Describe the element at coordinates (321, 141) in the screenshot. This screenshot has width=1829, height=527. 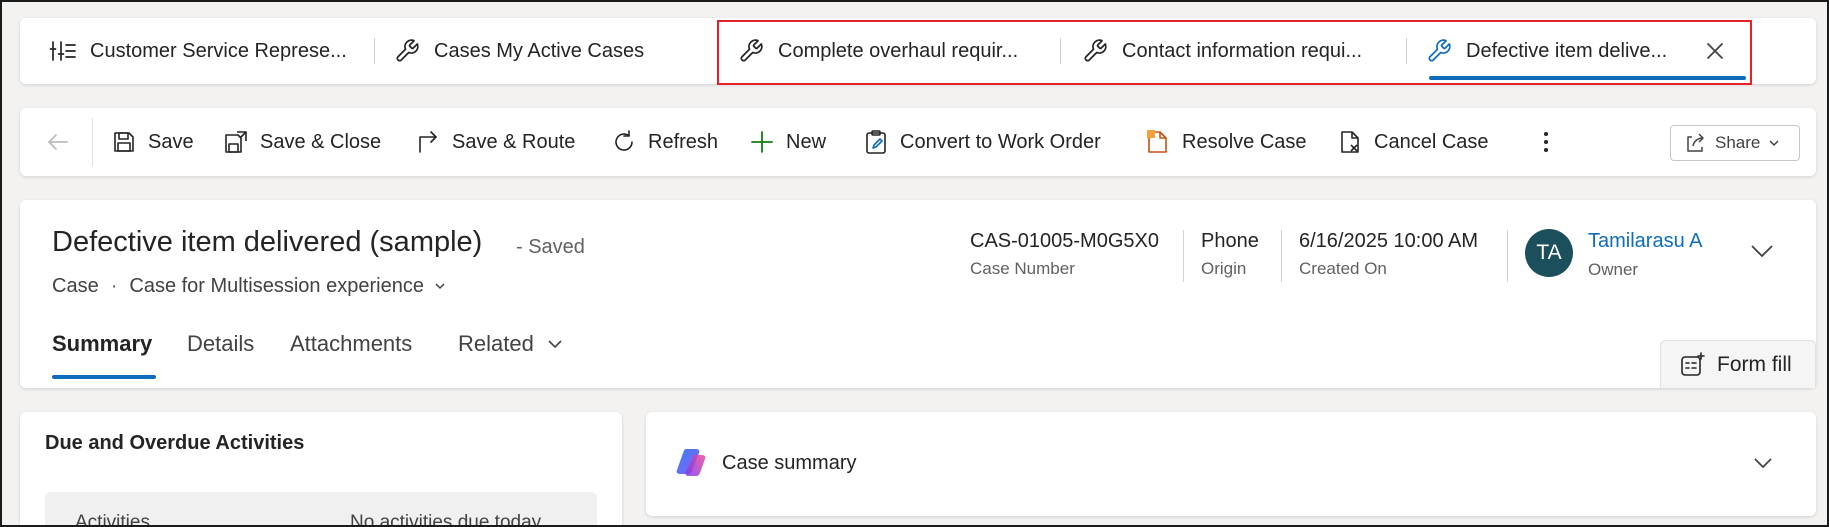
I see `save-close-label: Save & Close` at that location.